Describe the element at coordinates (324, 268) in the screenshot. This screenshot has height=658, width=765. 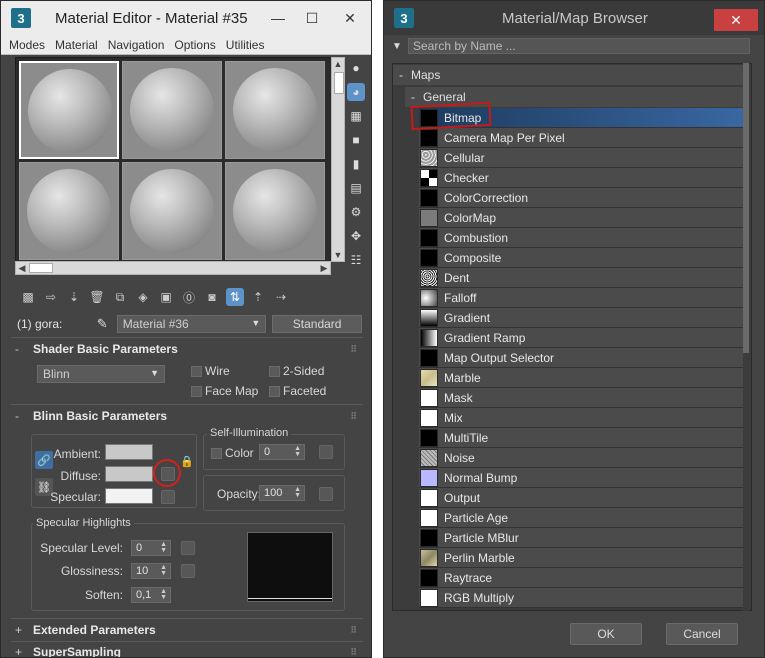
I see `scroll-right-icon: ▶` at that location.